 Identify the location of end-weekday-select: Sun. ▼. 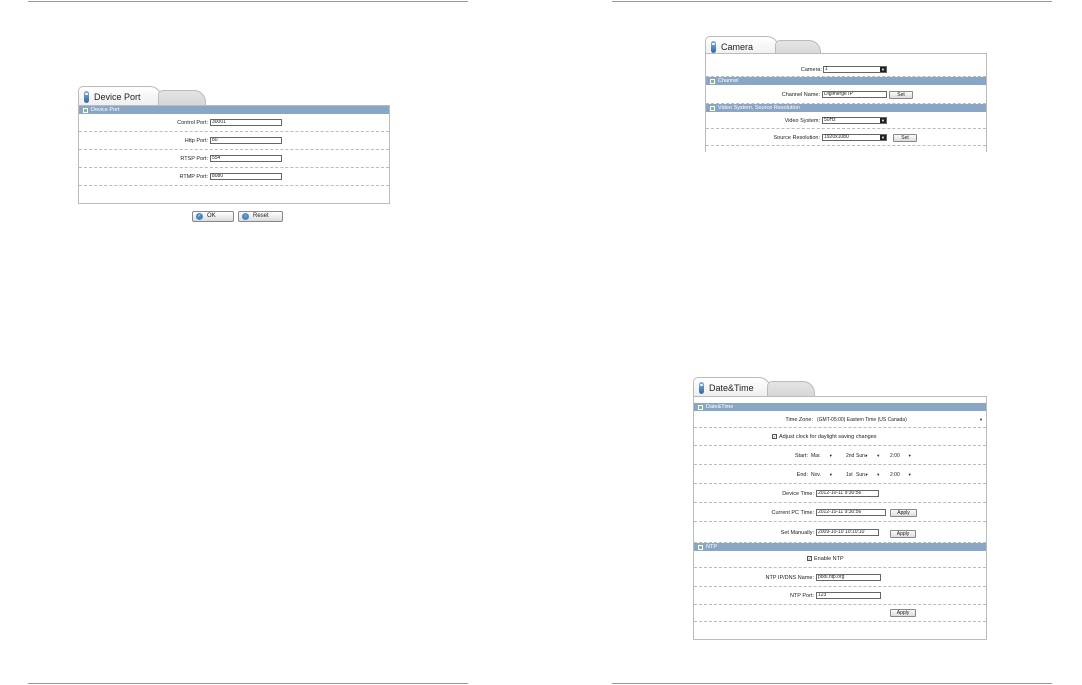
(868, 475).